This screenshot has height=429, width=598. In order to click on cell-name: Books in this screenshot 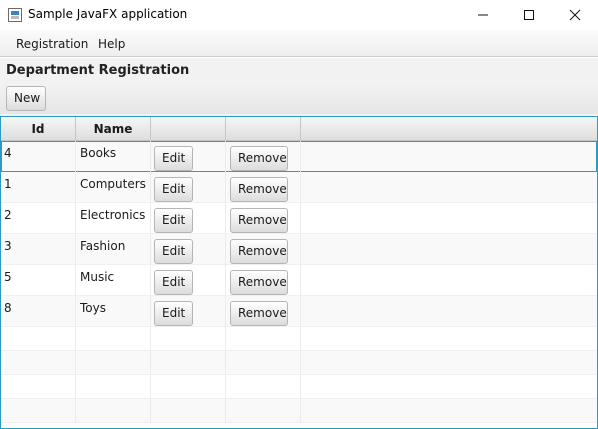, I will do `click(113, 156)`.